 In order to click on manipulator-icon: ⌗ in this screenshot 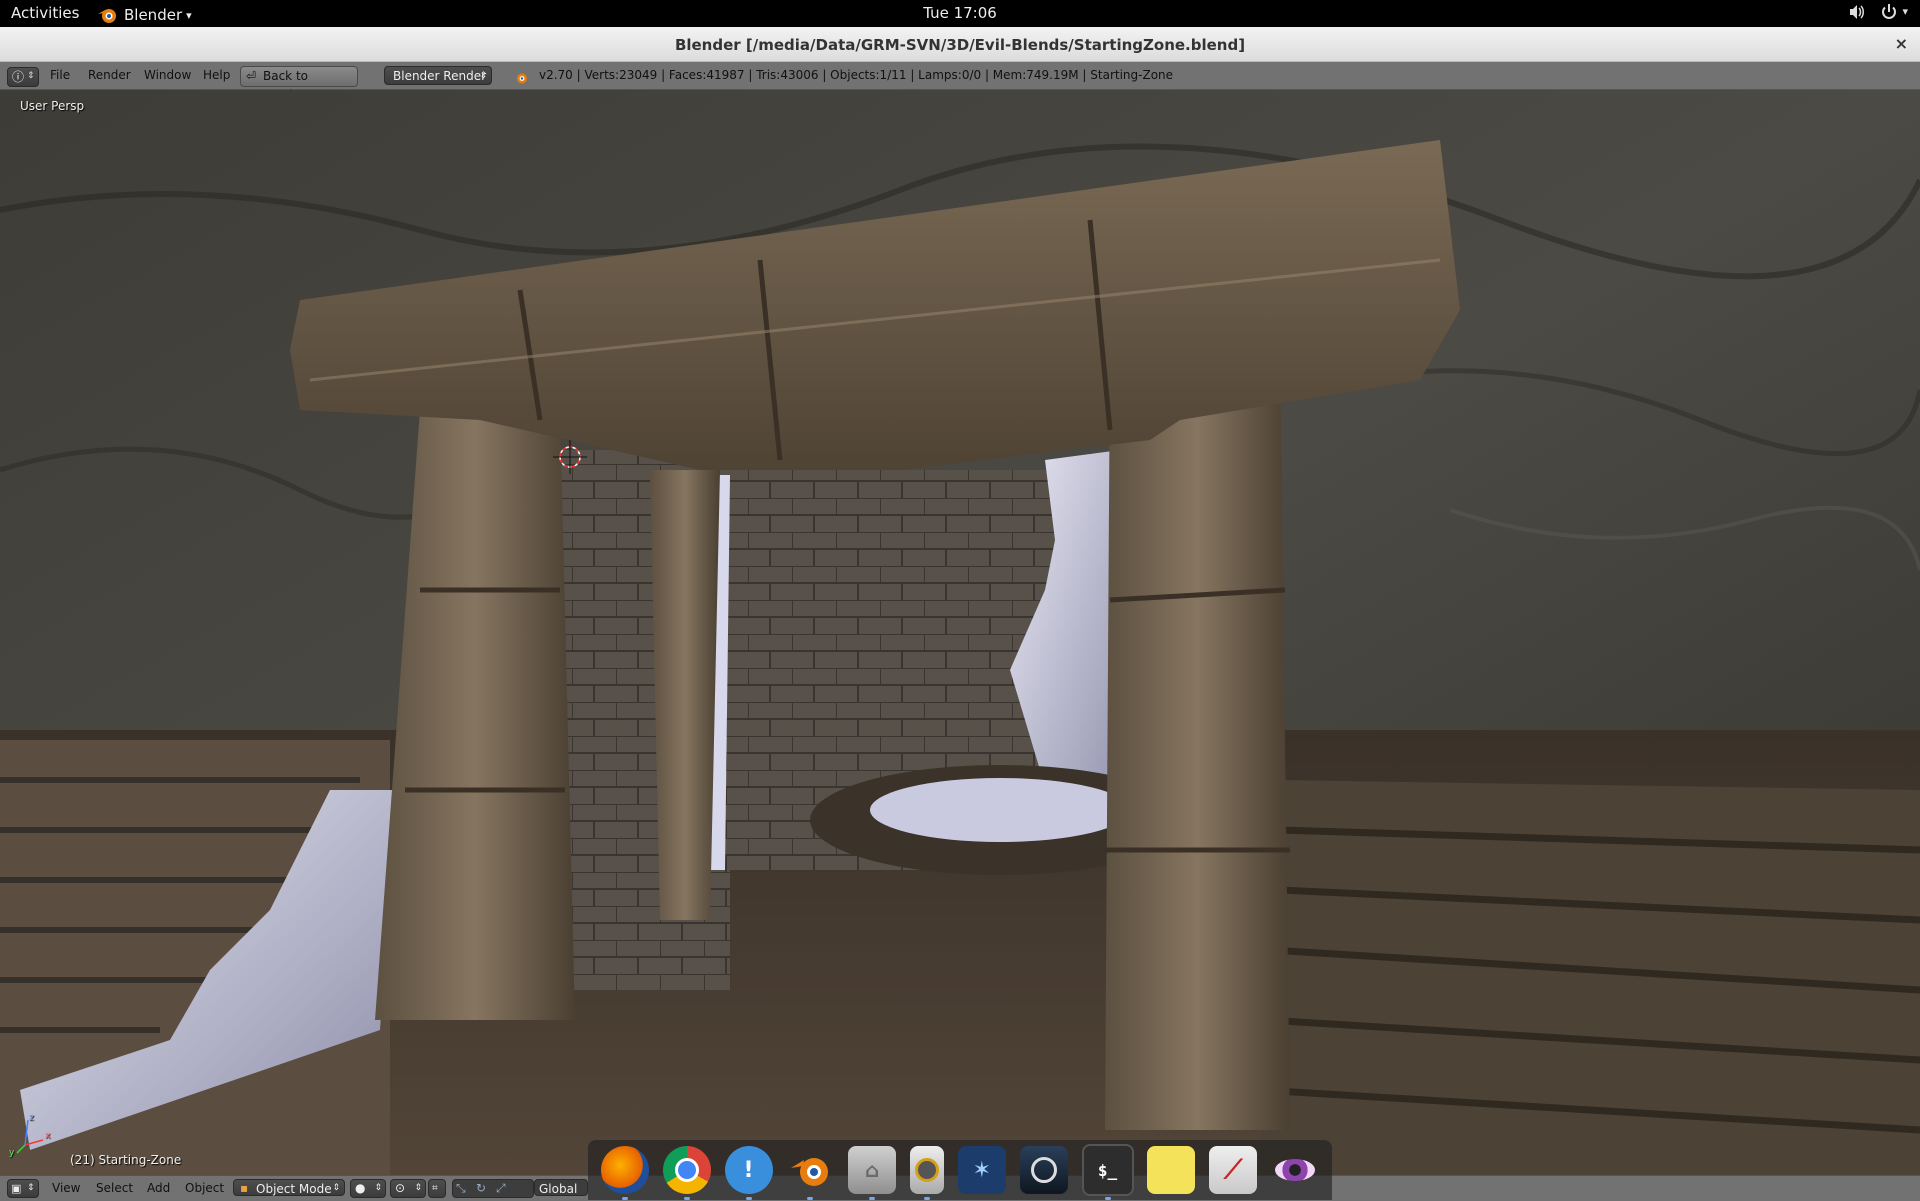, I will do `click(435, 1188)`.